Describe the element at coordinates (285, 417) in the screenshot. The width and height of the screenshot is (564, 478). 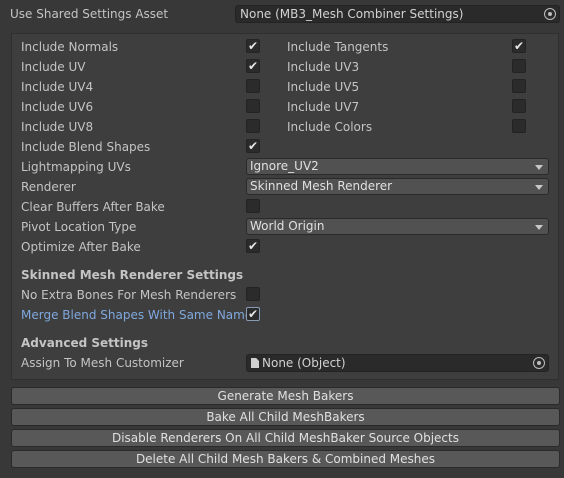
I see `bake-all-button: Bake All Child MeshBakers` at that location.